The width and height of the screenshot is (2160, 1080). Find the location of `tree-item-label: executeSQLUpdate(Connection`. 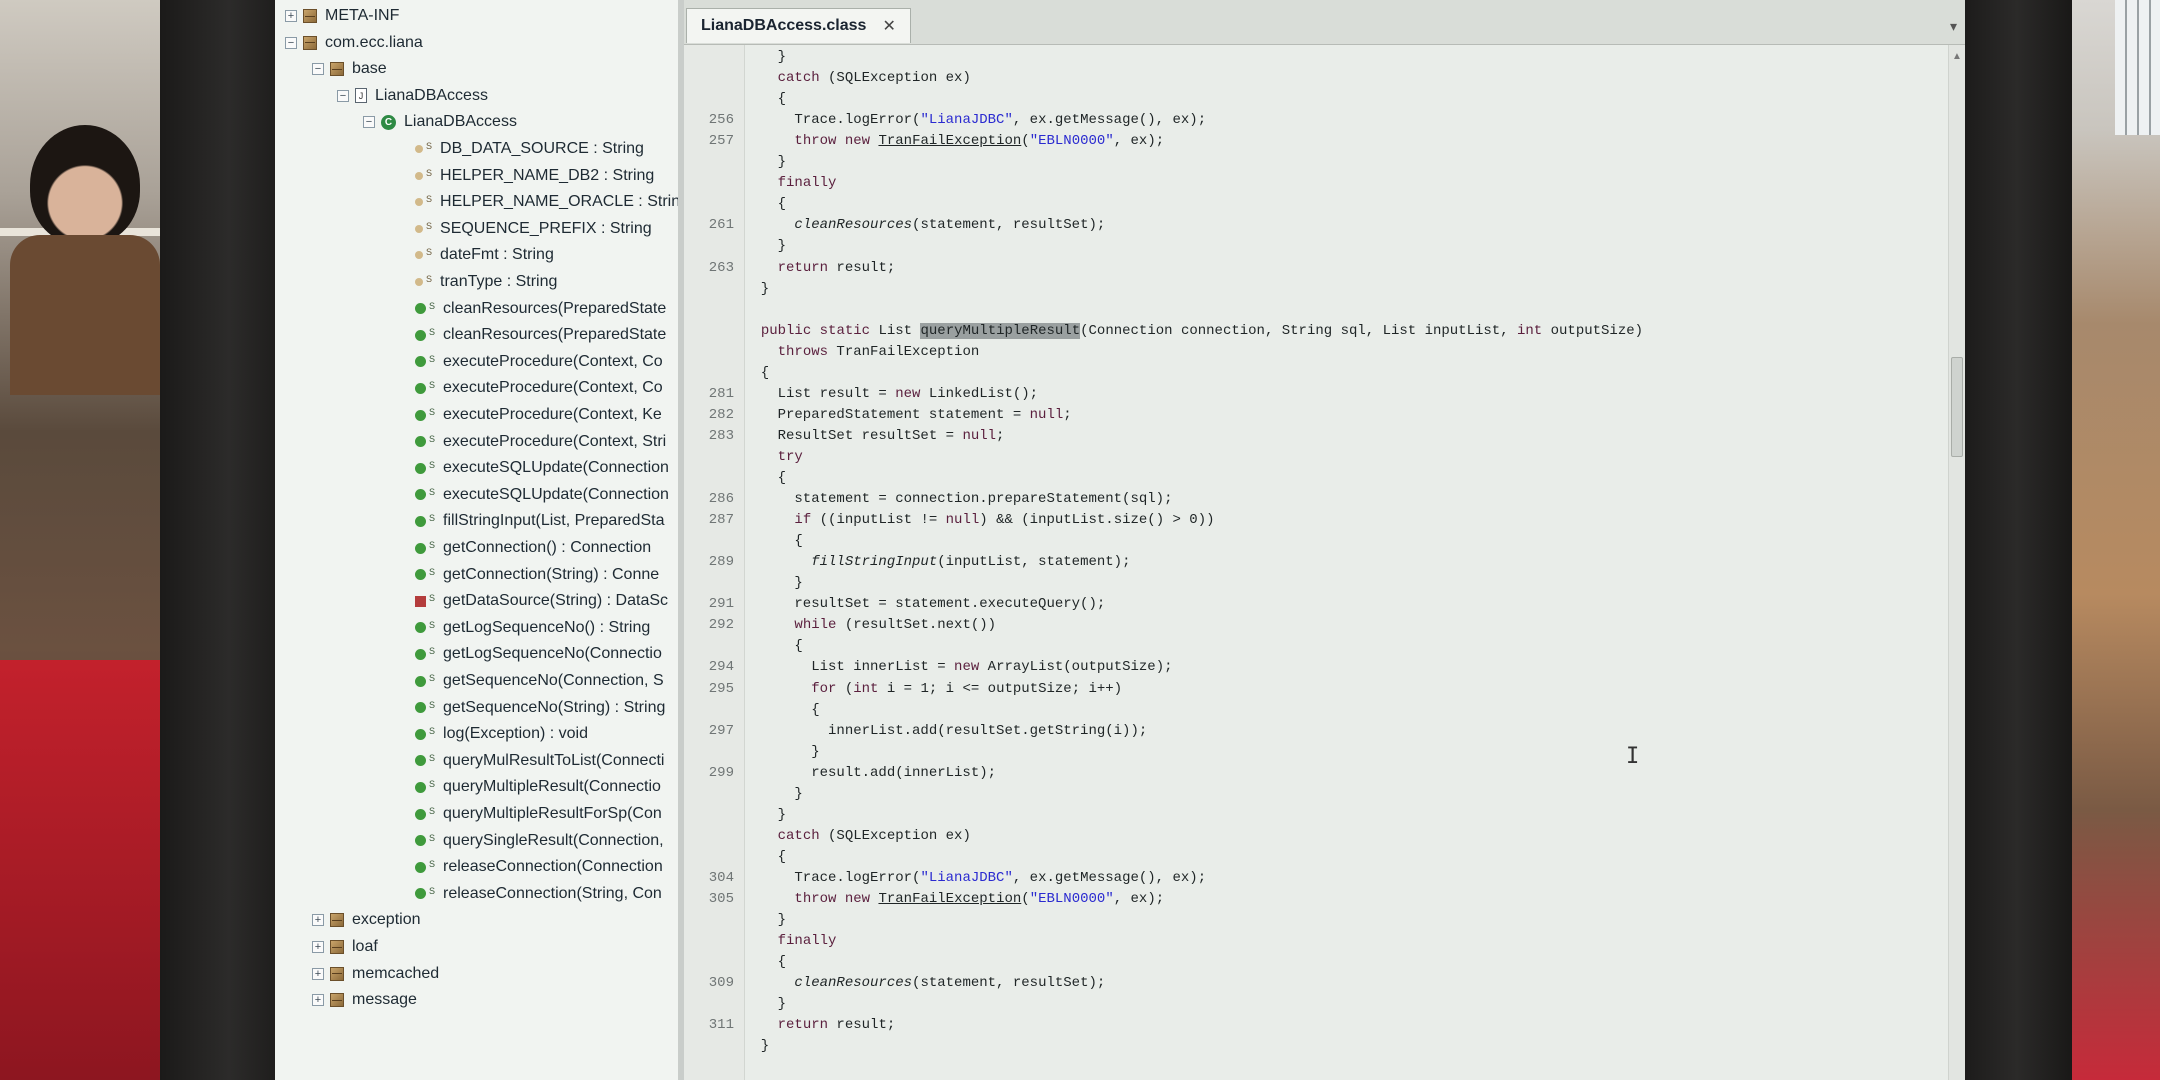

tree-item-label: executeSQLUpdate(Connection is located at coordinates (556, 494).